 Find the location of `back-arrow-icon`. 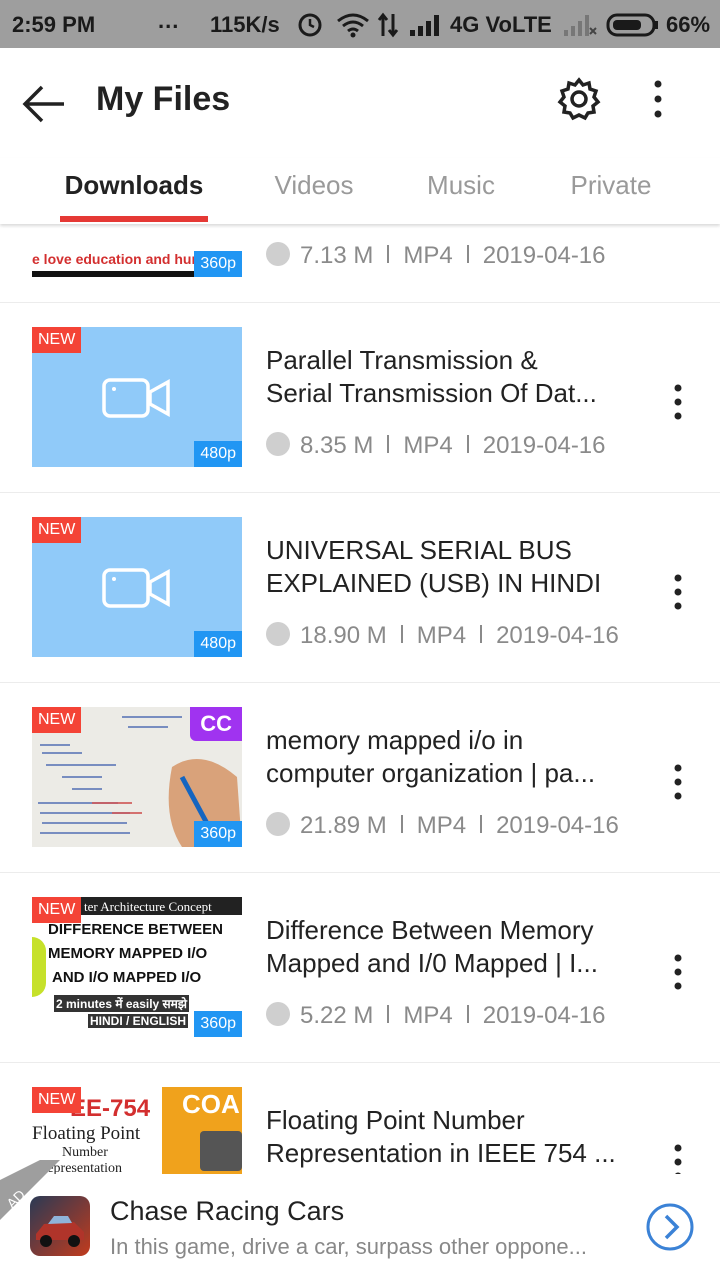

back-arrow-icon is located at coordinates (44, 104).